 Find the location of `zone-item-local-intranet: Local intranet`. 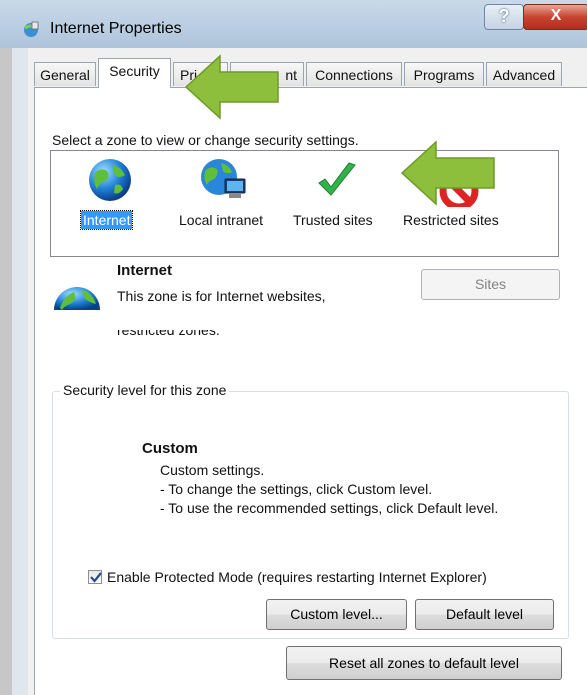

zone-item-local-intranet: Local intranet is located at coordinates (228, 201).